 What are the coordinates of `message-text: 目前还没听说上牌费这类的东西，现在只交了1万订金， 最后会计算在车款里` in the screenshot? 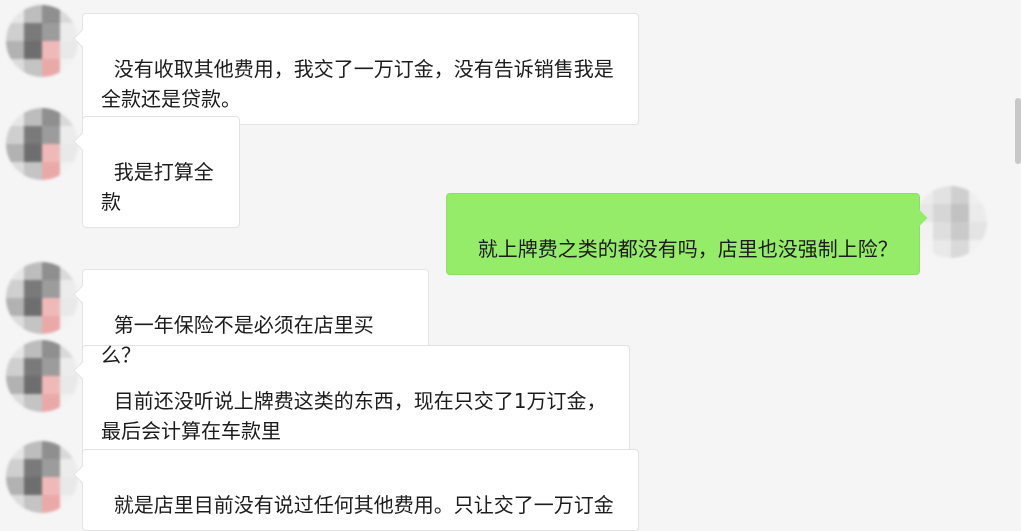 It's located at (354, 416).